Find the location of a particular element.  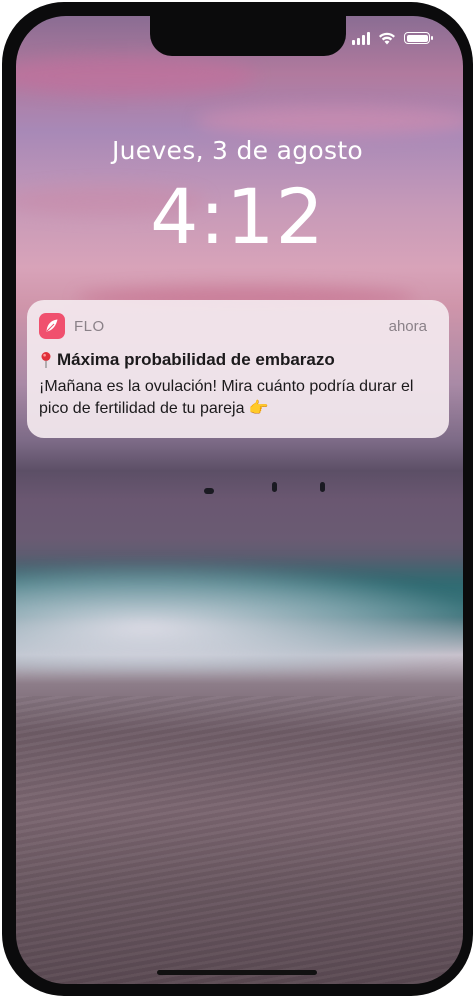

battery-icon is located at coordinates (418, 38).